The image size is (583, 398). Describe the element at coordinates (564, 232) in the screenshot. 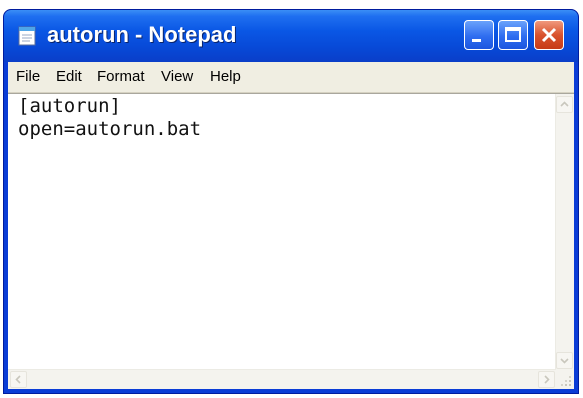

I see `vertical-scrollbar` at that location.